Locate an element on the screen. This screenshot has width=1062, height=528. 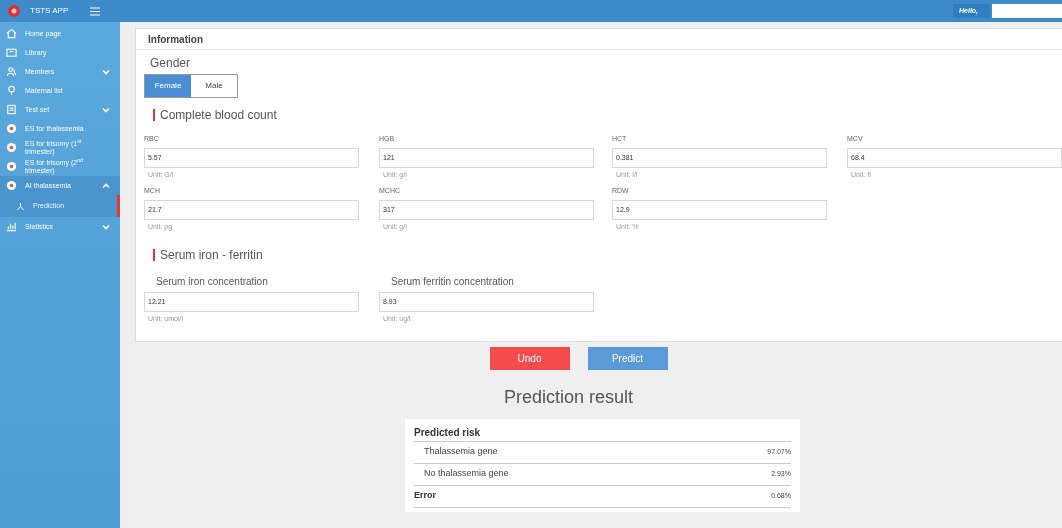
risk-label: Error is located at coordinates (425, 496).